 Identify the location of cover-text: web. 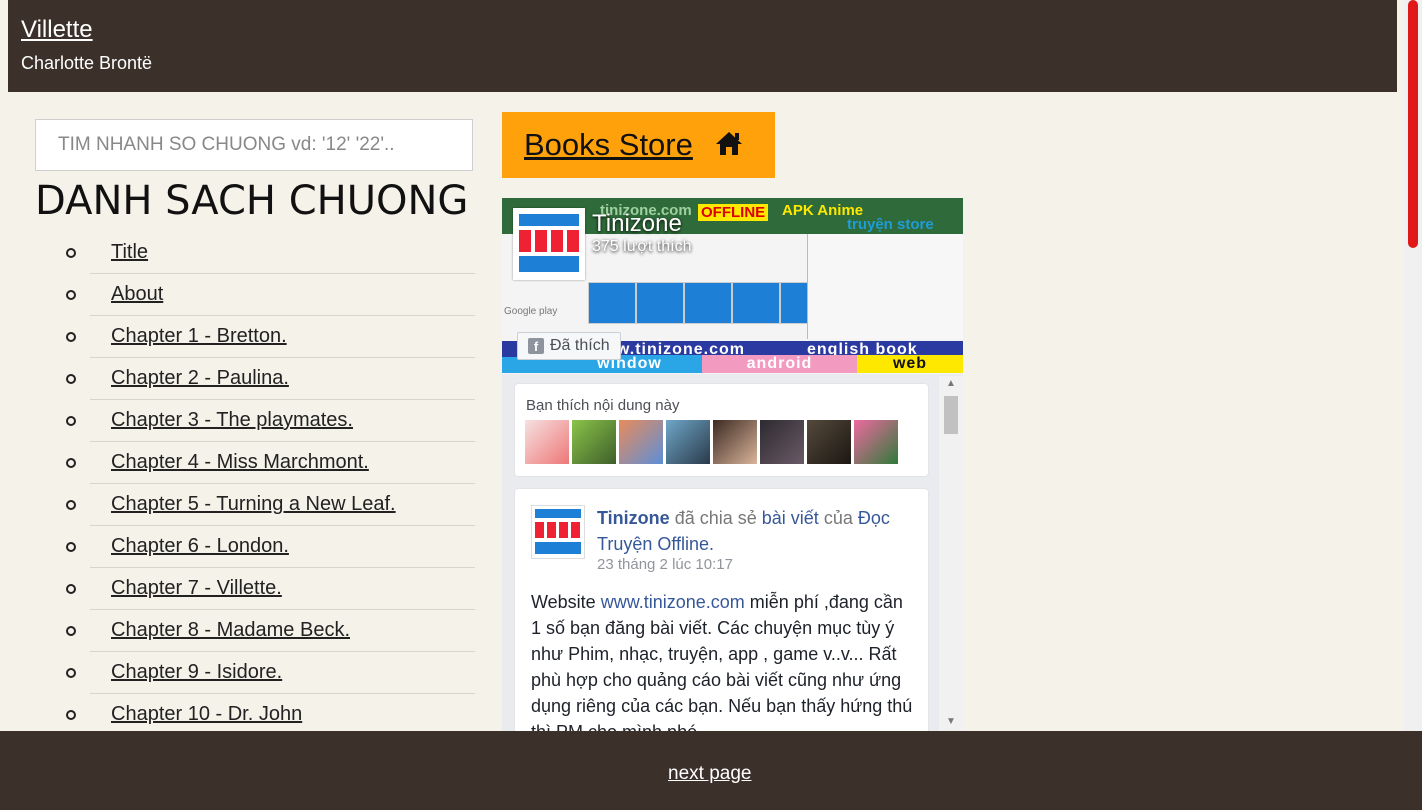
(910, 364).